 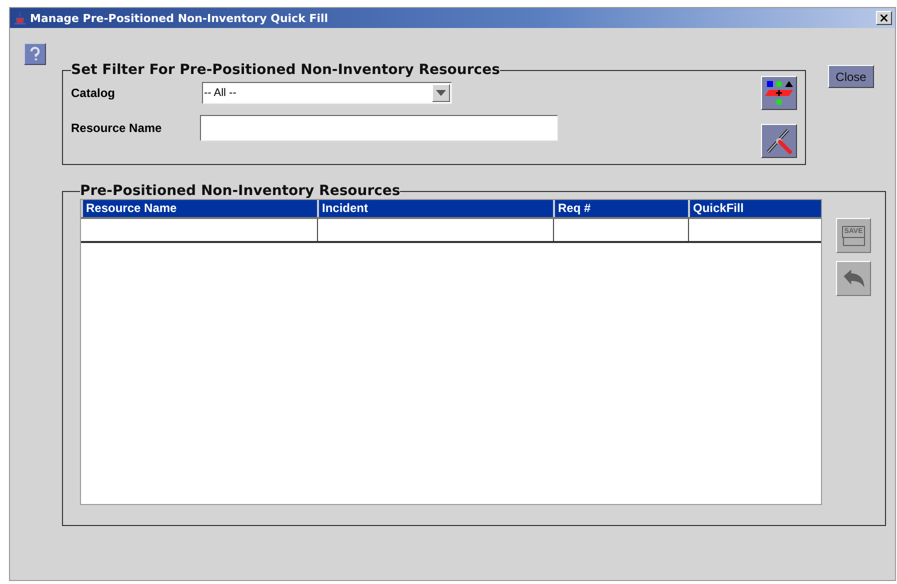 What do you see at coordinates (180, 18) in the screenshot?
I see `window-title: Manage Pre-Positioned Non-Inventory Quick Fill` at bounding box center [180, 18].